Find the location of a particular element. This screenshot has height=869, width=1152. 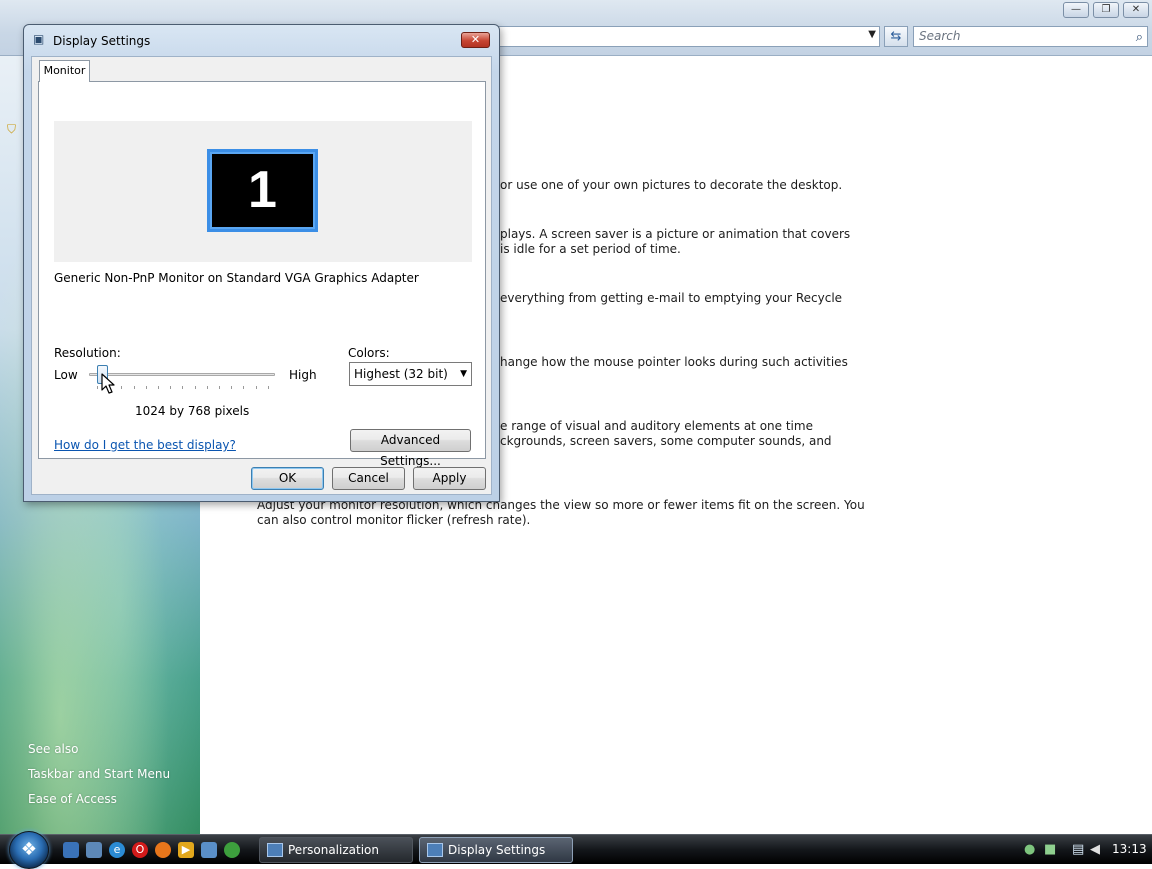

address-dropdown-icon: ▼ is located at coordinates (872, 34).